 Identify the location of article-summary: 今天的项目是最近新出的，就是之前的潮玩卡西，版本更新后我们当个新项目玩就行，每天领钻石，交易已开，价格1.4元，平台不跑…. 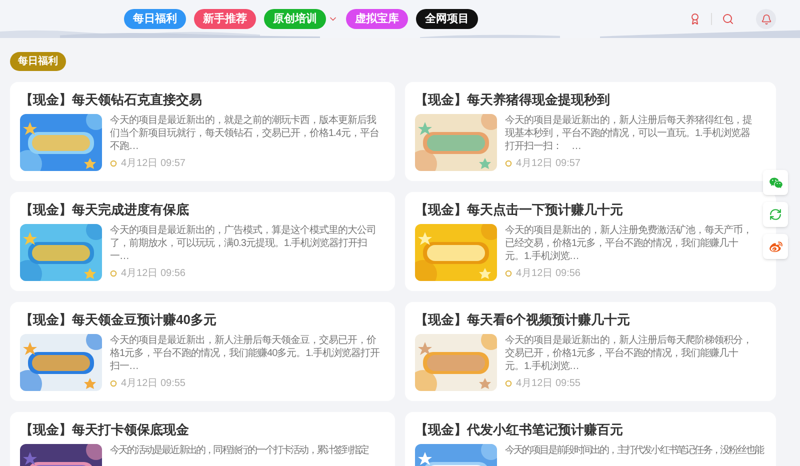
(245, 133).